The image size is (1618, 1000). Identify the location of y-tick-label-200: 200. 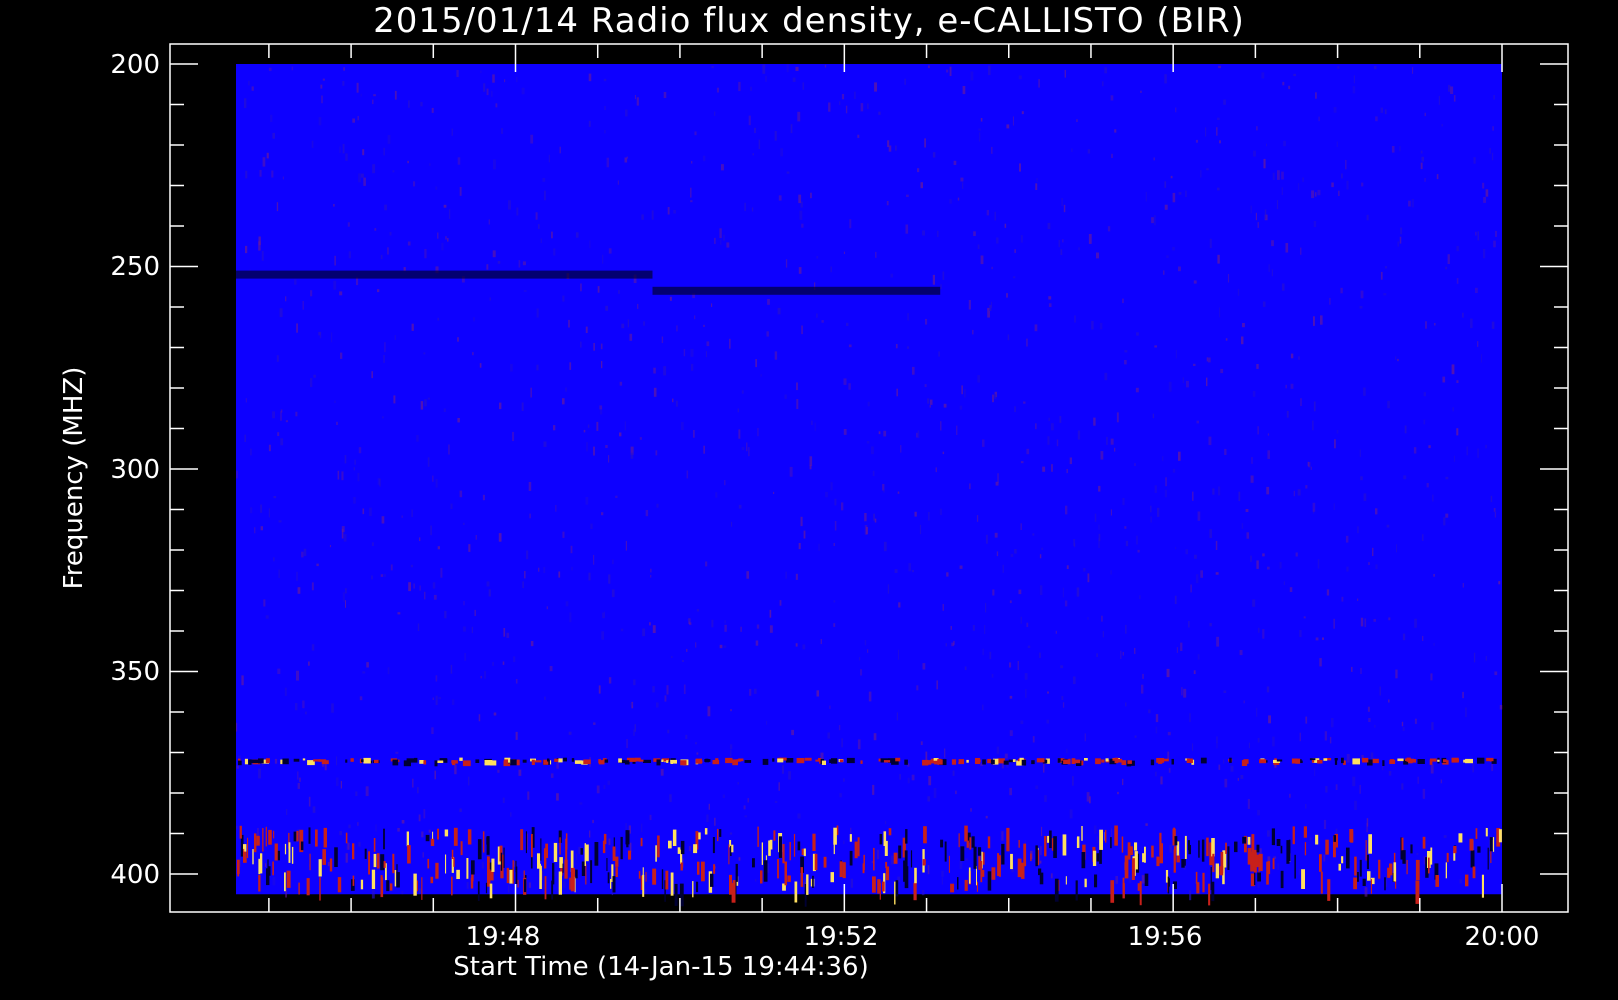
(135, 65).